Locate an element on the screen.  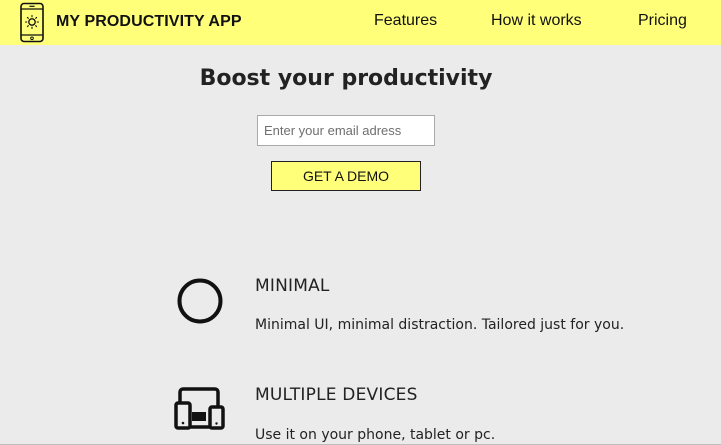
email-field is located at coordinates (346, 130).